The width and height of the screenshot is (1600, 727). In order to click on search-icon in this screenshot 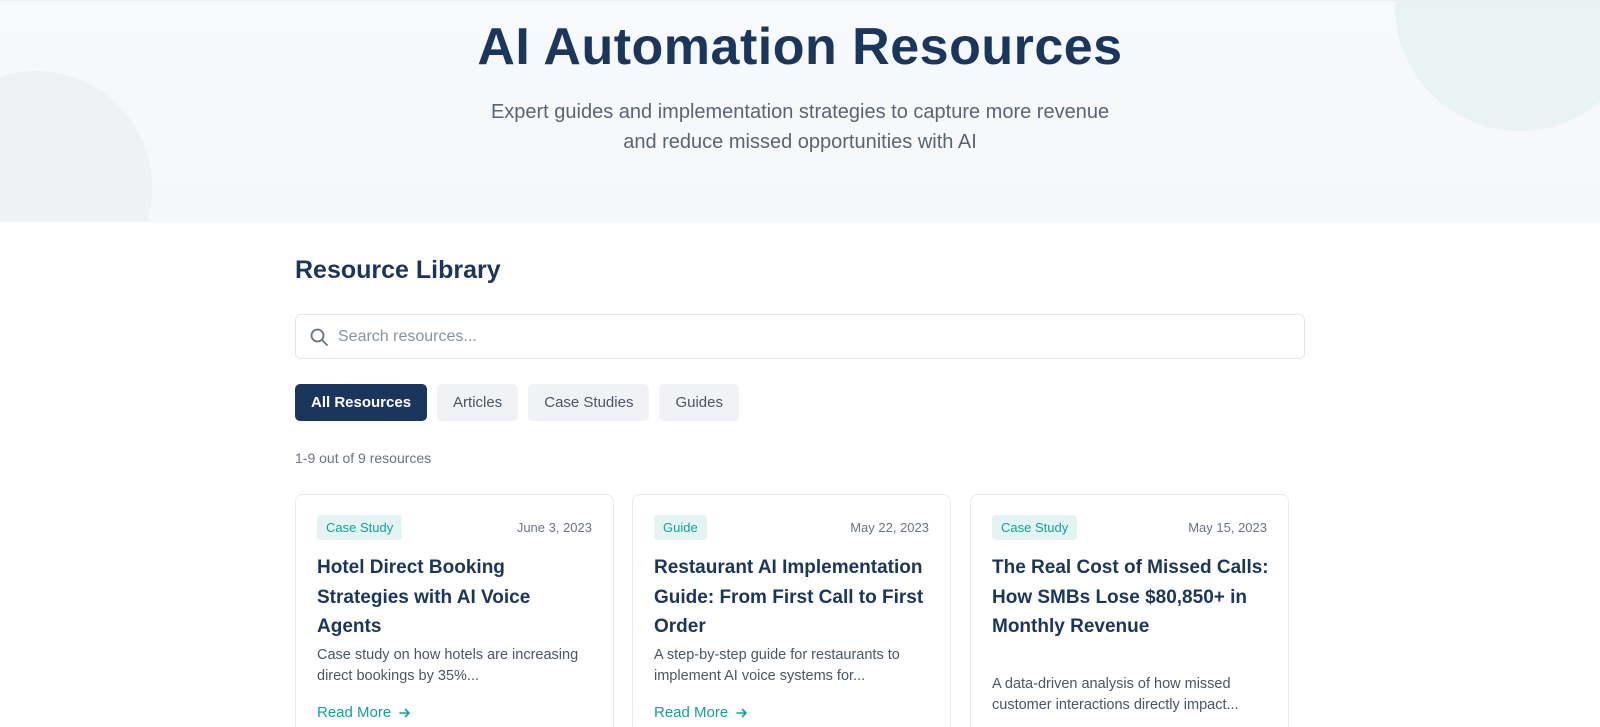, I will do `click(319, 337)`.